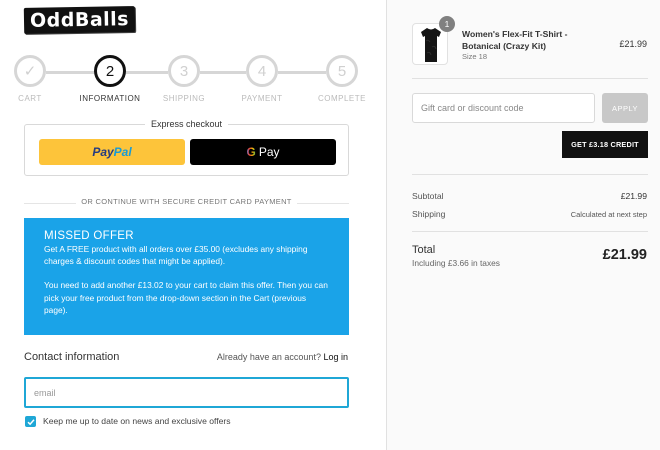 This screenshot has width=660, height=450. Describe the element at coordinates (268, 357) in the screenshot. I see `account-prompt-text: Already have an account?` at that location.